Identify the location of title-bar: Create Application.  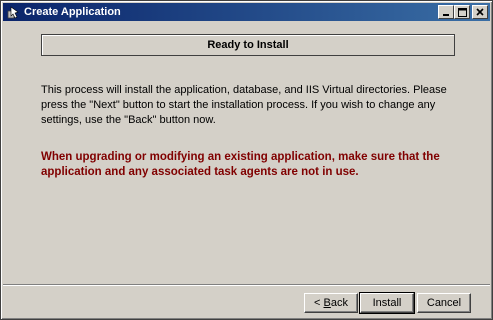
(246, 12).